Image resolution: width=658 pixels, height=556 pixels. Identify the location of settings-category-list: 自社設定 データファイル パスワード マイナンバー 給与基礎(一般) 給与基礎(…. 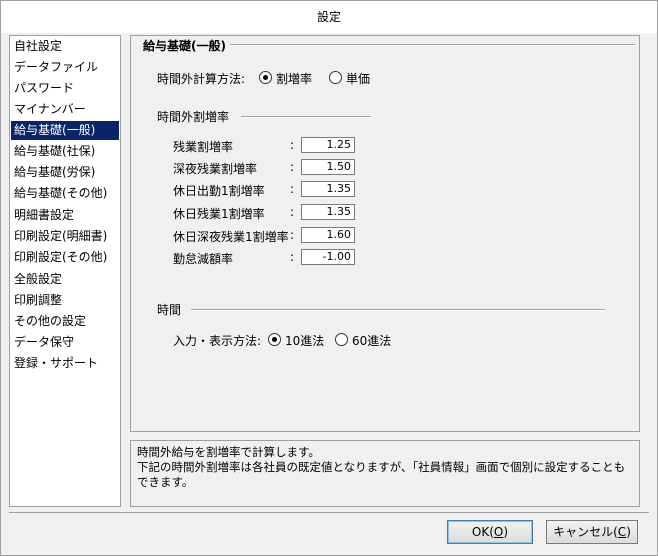
(65, 271).